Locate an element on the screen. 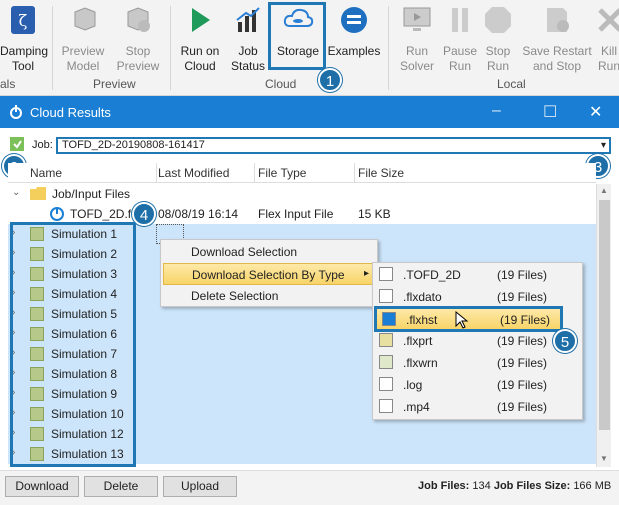  scroll-down-icon: ▼ is located at coordinates (604, 458).